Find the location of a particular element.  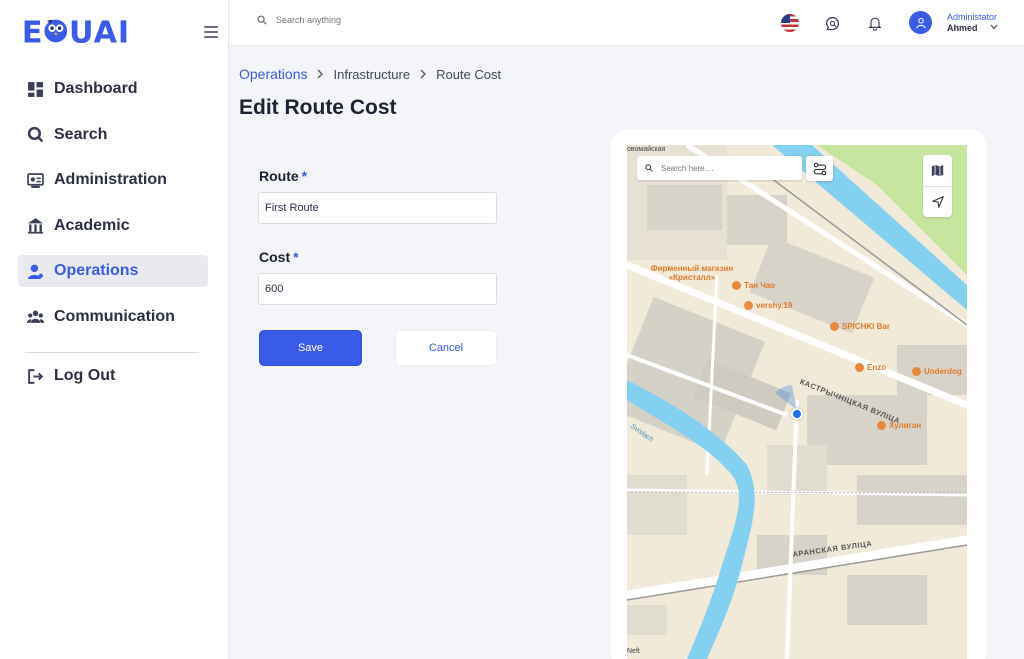

save-button: Save is located at coordinates (310, 348).